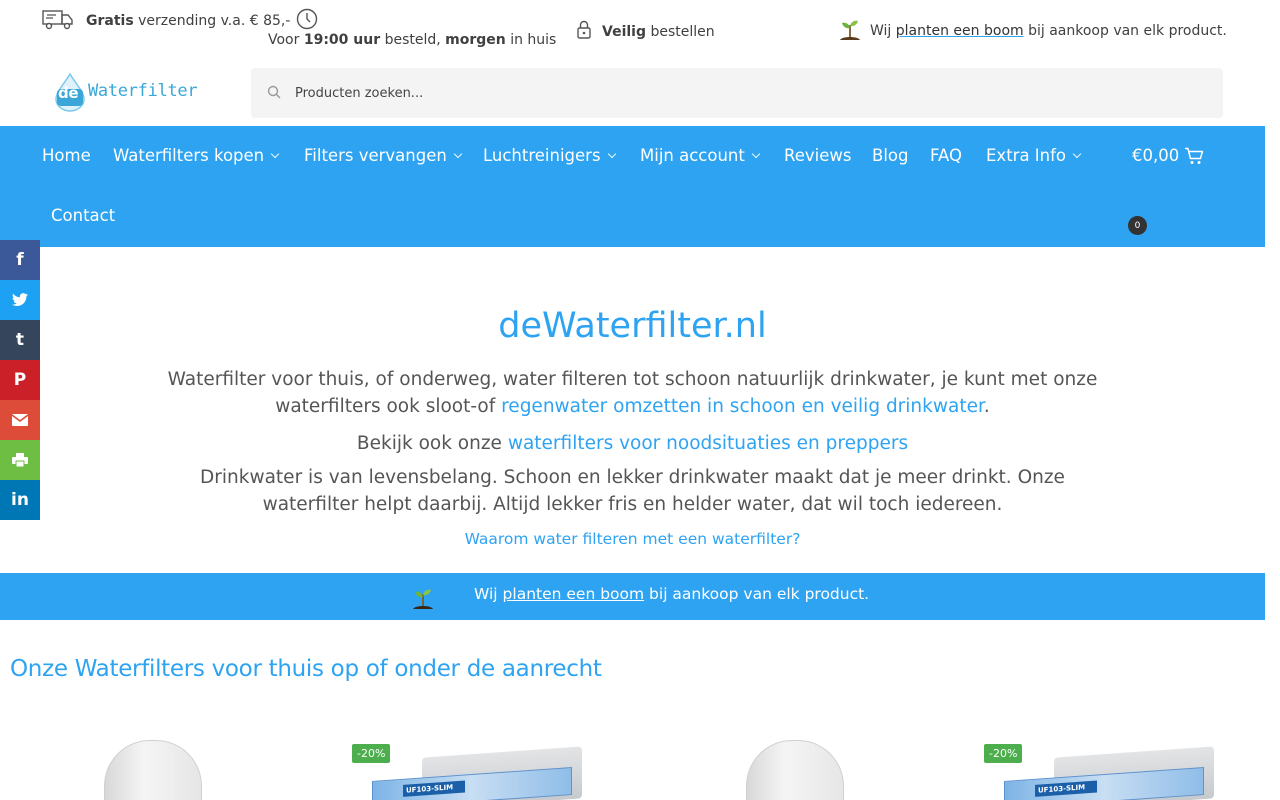 Image resolution: width=1280 pixels, height=800 pixels. I want to click on secure-text: bestellen, so click(682, 32).